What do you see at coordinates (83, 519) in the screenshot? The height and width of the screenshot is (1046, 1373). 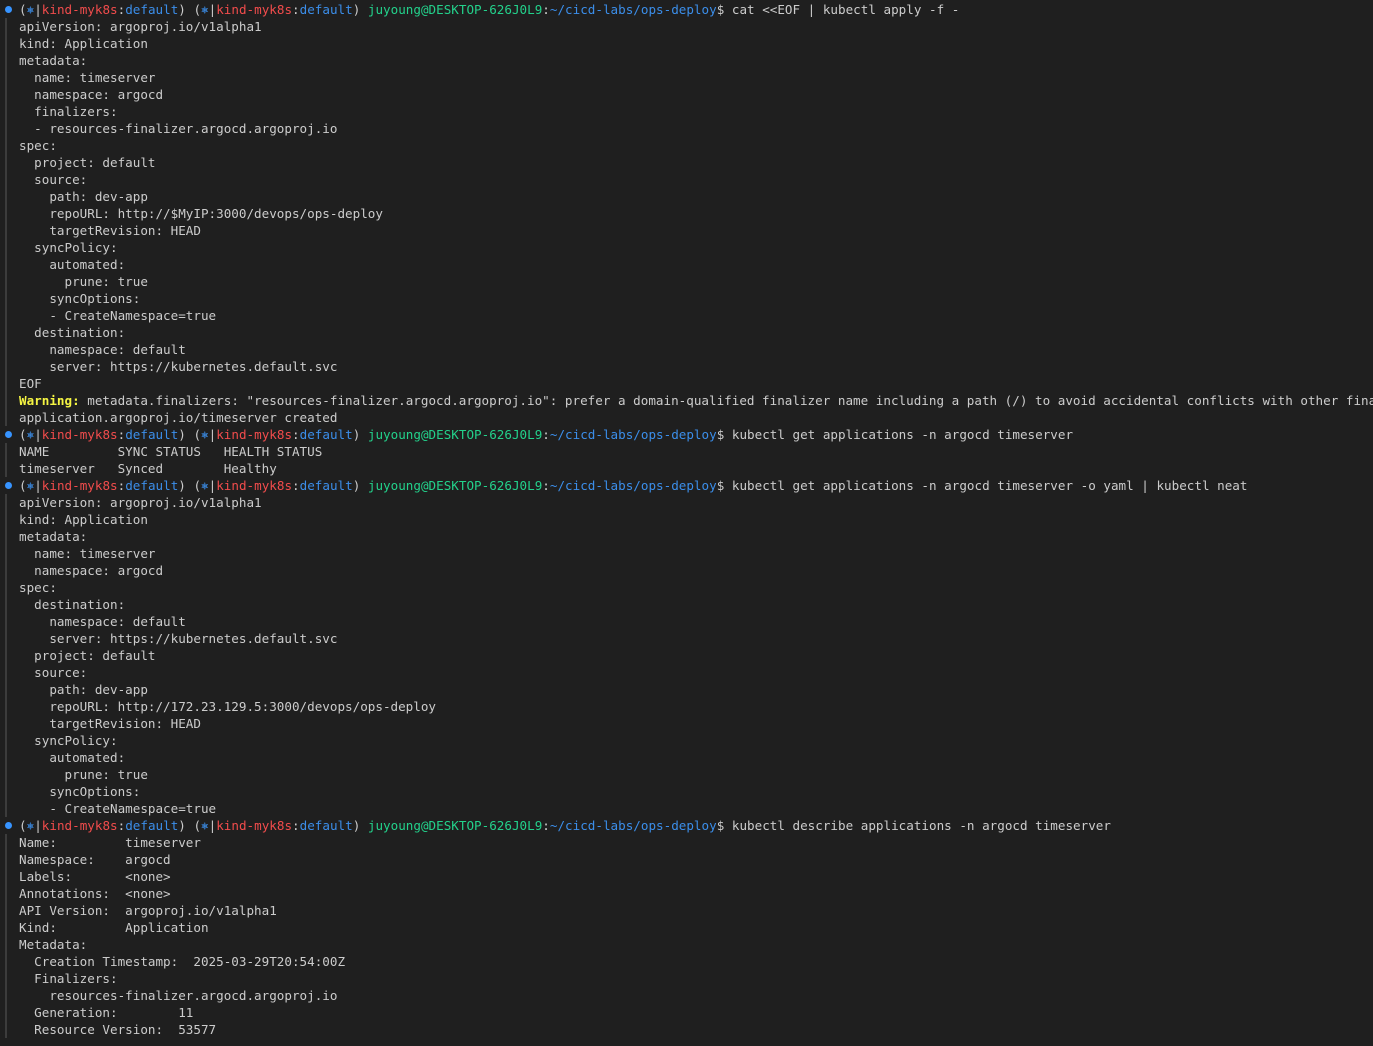 I see `output-text: kind: Application` at bounding box center [83, 519].